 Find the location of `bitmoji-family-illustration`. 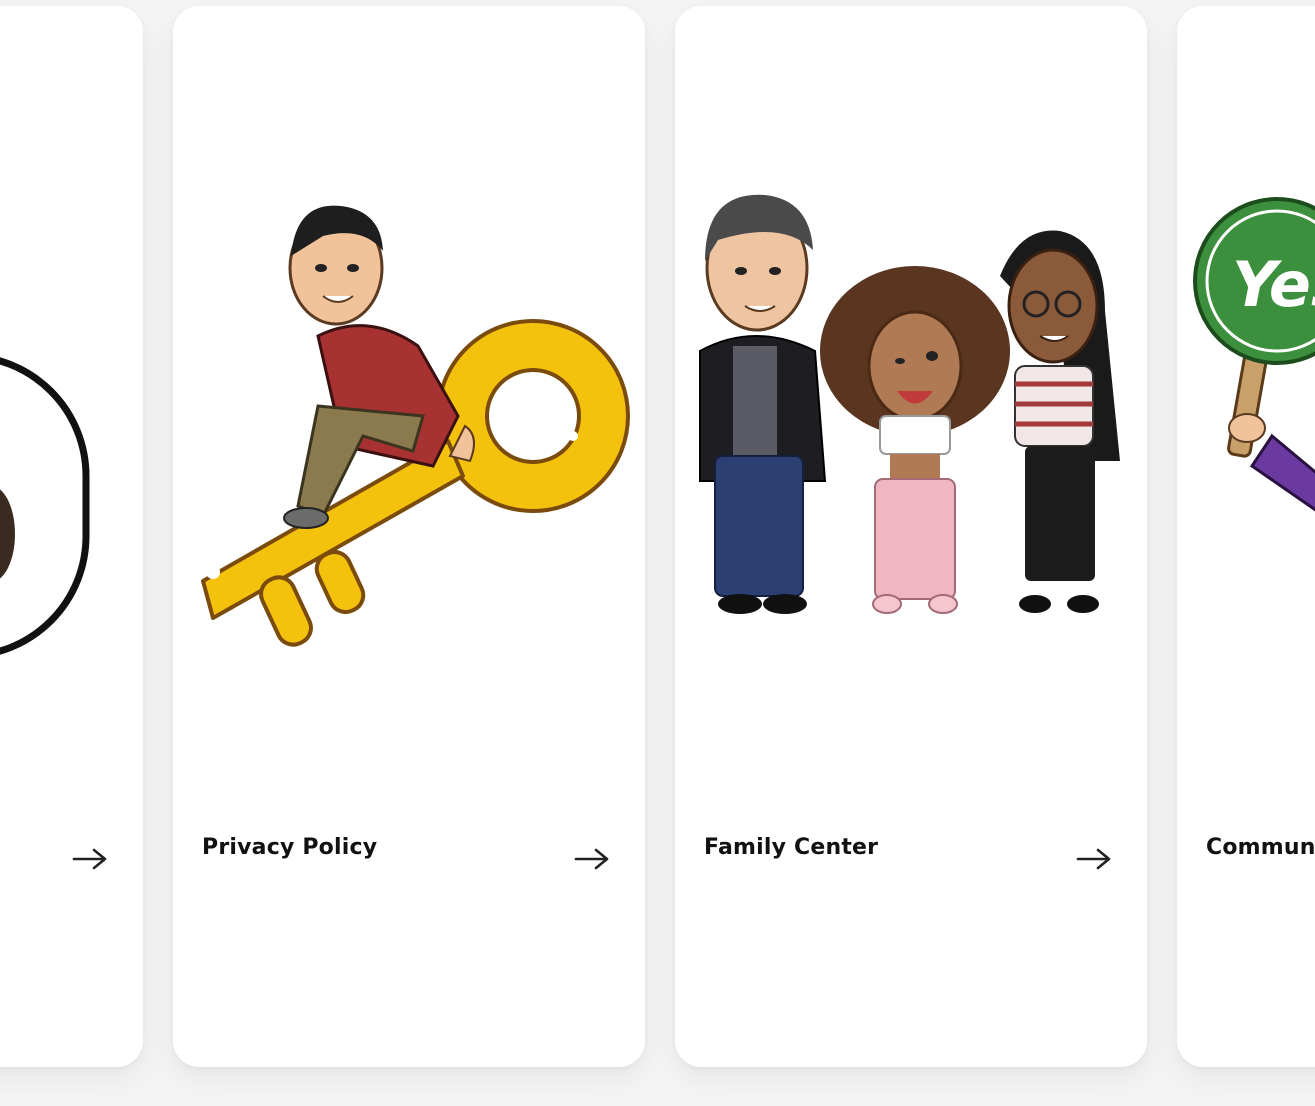

bitmoji-family-illustration is located at coordinates (909, 404).